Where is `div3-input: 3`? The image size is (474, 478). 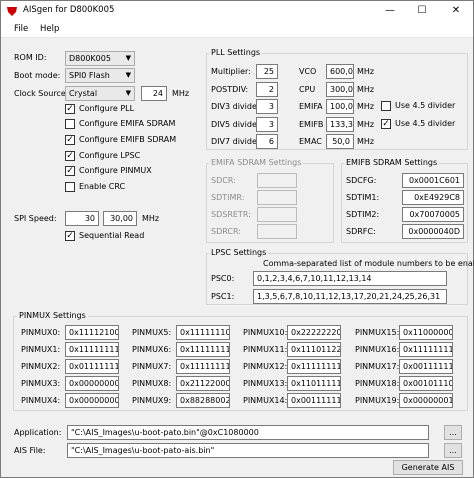 div3-input: 3 is located at coordinates (267, 106).